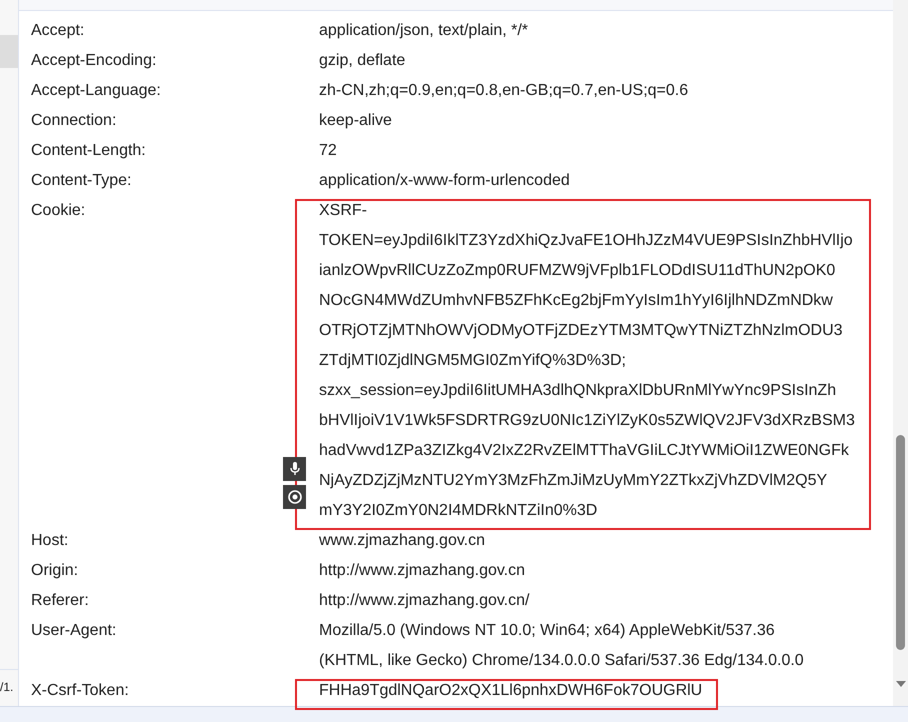  I want to click on header-name: Origin:, so click(55, 571).